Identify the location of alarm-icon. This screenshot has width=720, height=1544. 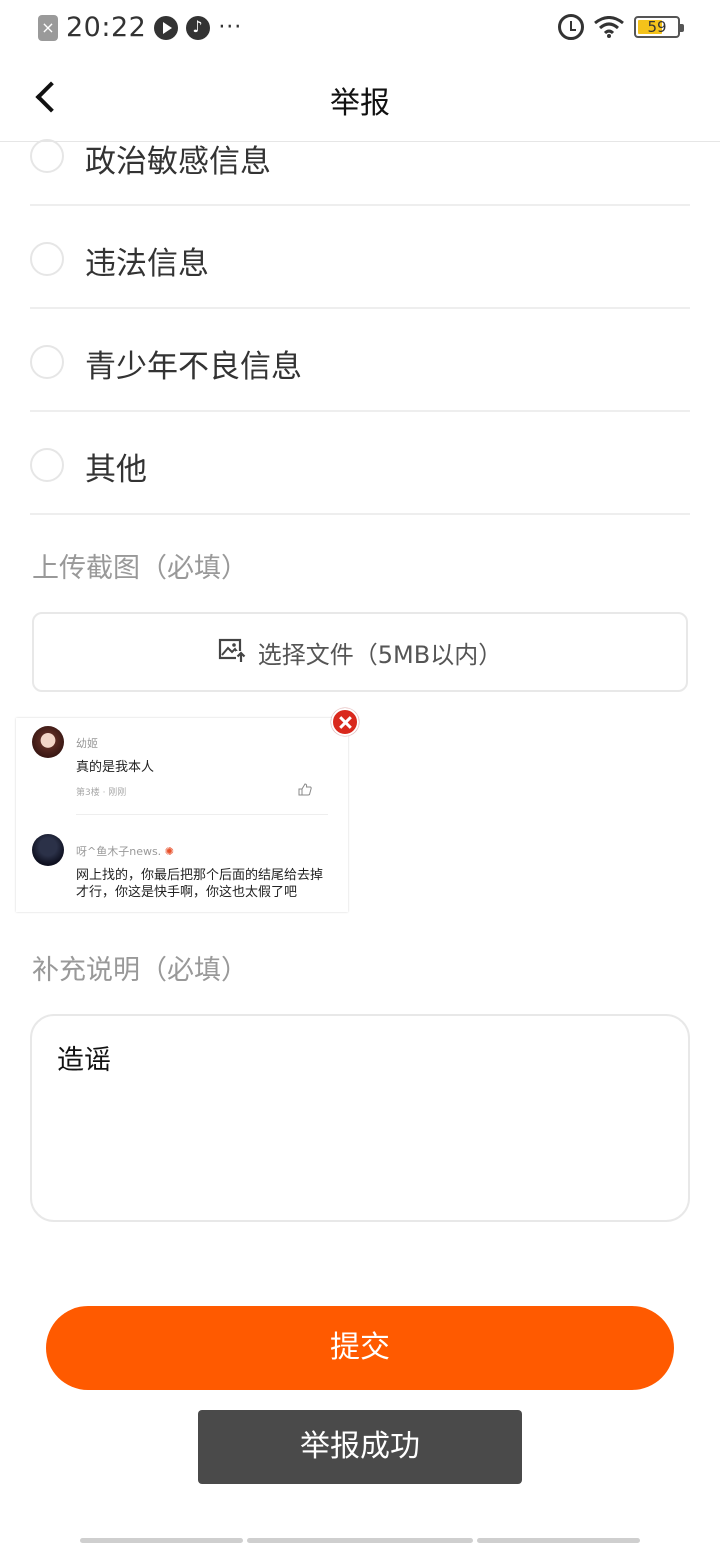
(571, 27).